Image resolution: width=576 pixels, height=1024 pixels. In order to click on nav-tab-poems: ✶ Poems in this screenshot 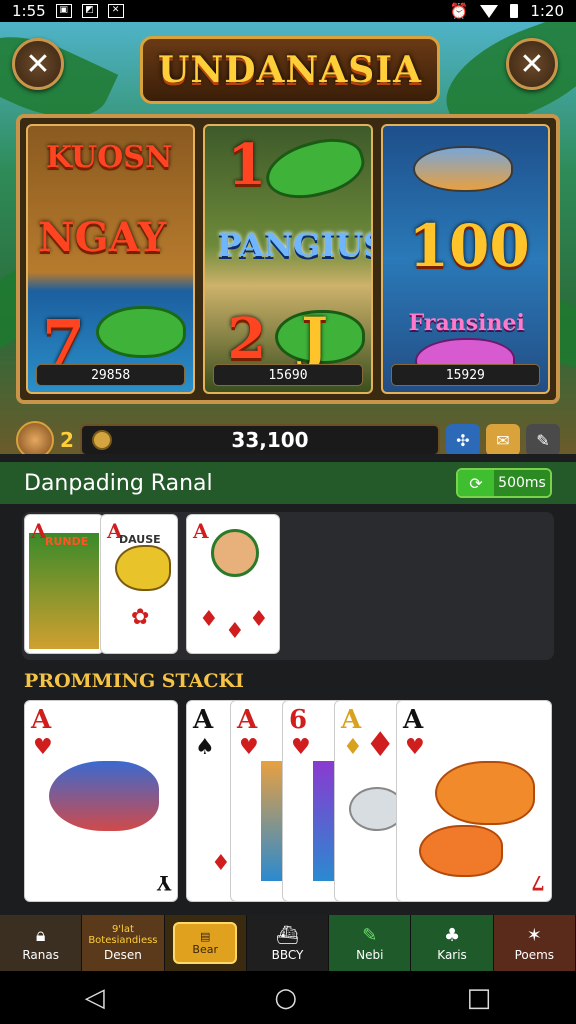, I will do `click(534, 943)`.